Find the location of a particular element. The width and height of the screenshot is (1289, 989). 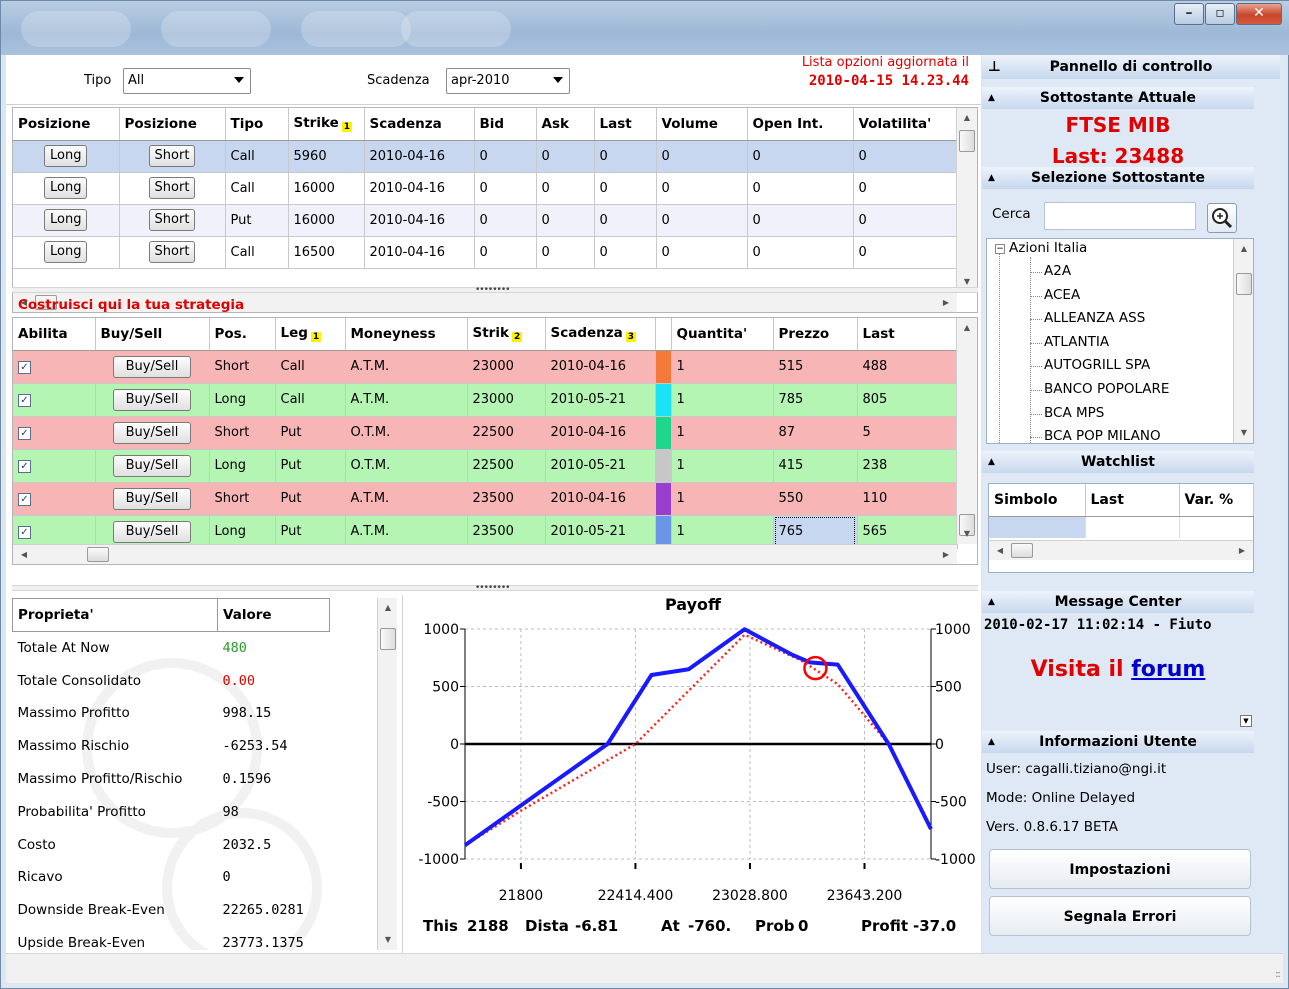

col-abilita: Abilita is located at coordinates (54, 334).